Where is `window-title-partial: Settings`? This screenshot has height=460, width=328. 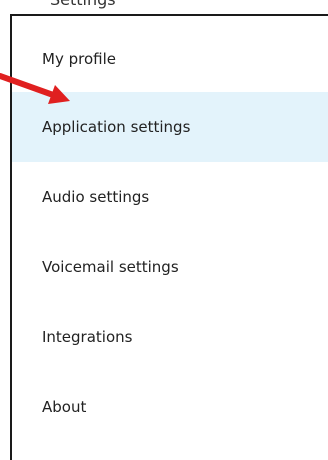
window-title-partial: Settings is located at coordinates (83, 4).